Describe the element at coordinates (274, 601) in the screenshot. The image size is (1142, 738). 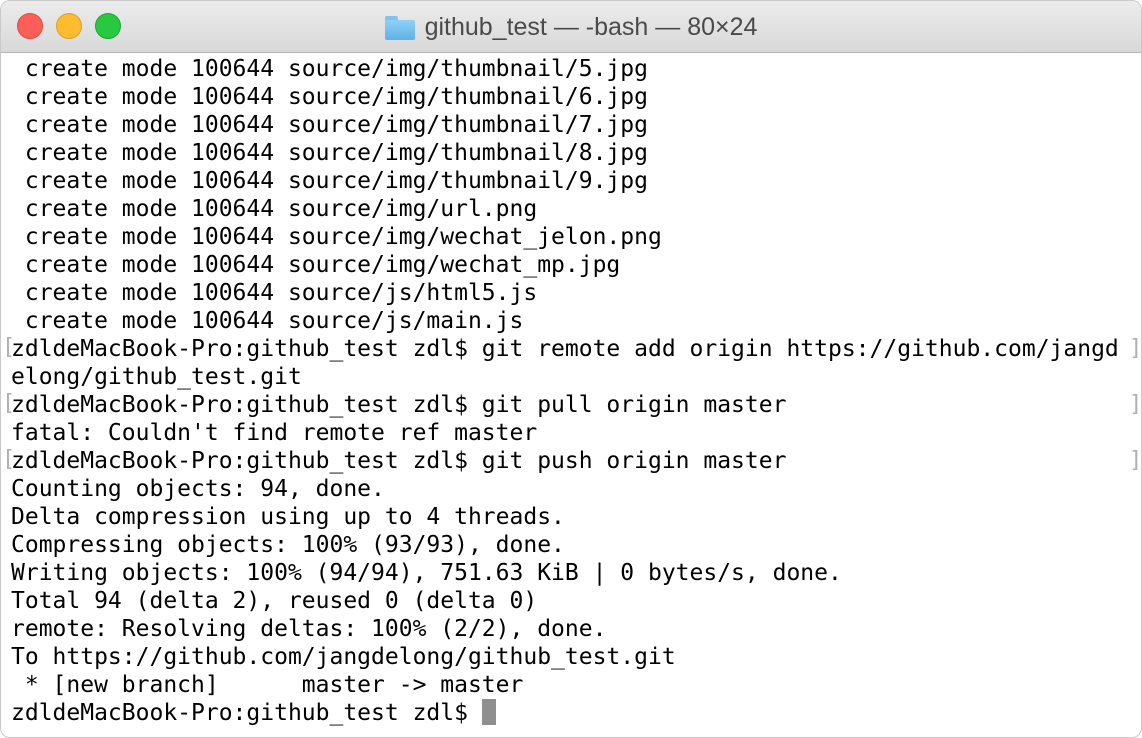
I see `terminal-line: Total 94 (delta 2), reused 0 (delta 0)` at that location.